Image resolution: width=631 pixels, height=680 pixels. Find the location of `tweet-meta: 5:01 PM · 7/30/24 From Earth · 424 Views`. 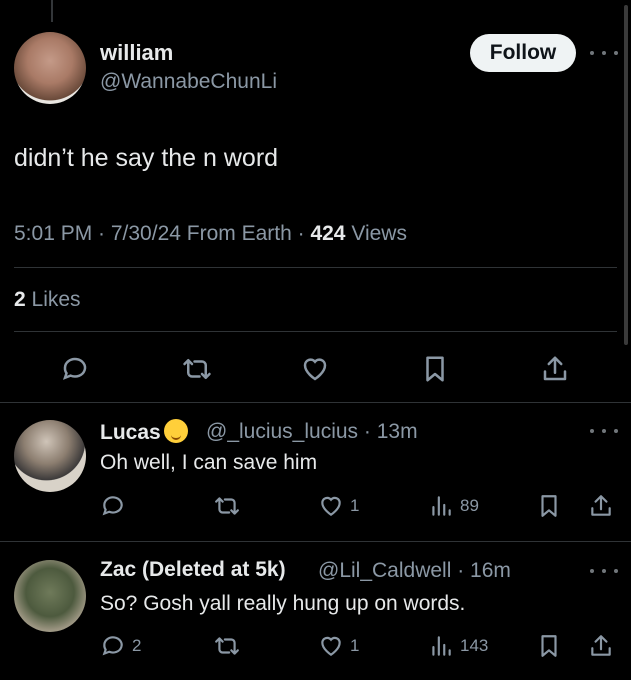

tweet-meta: 5:01 PM · 7/30/24 From Earth · 424 Views is located at coordinates (210, 234).